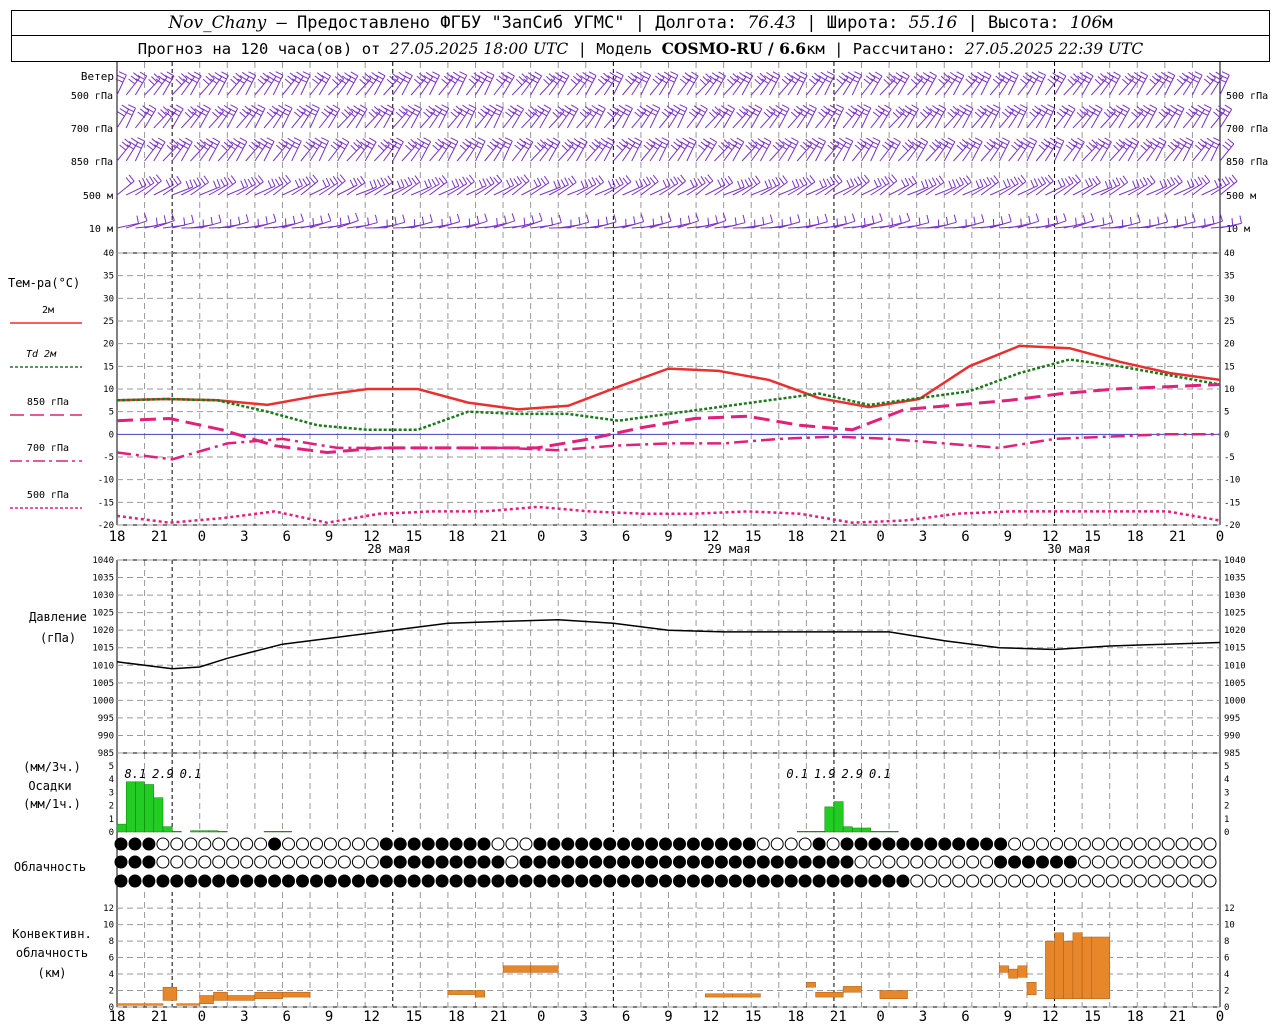 Image resolution: width=1280 pixels, height=1024 pixels. I want to click on temp-ytick-right: -20, so click(1232, 526).